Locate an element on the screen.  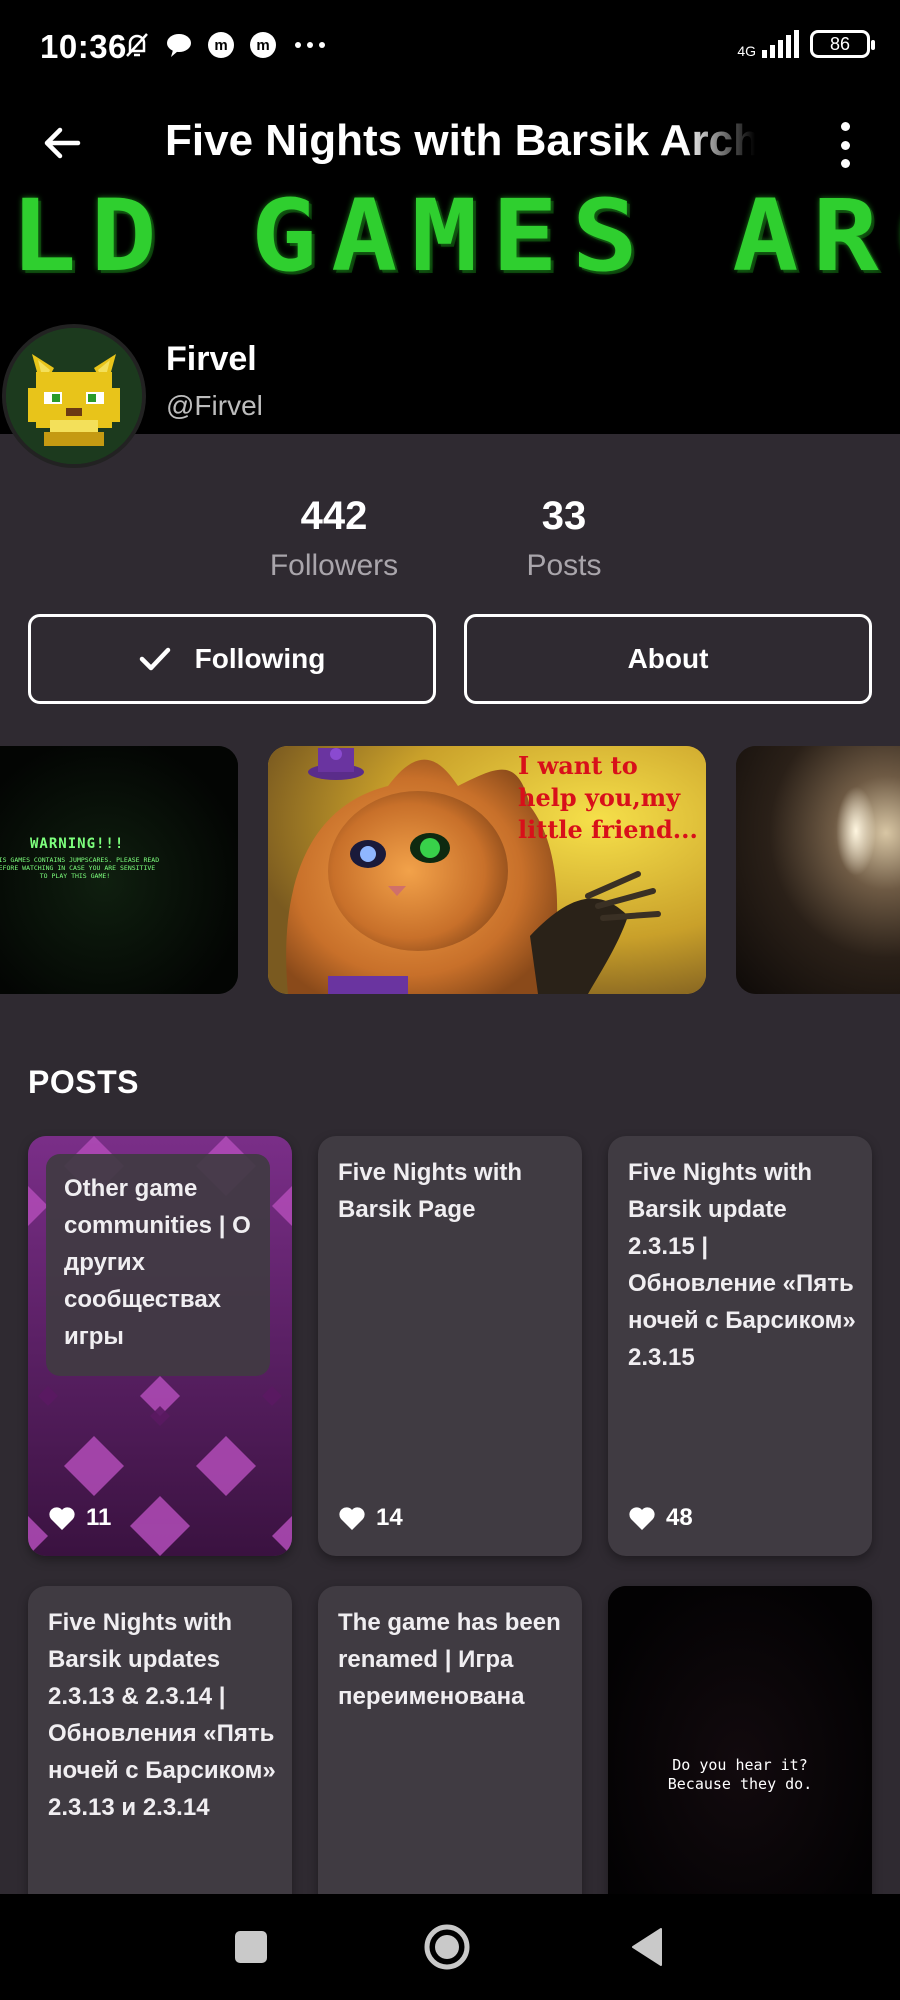
post-image-dark is located at coordinates (740, 1740).